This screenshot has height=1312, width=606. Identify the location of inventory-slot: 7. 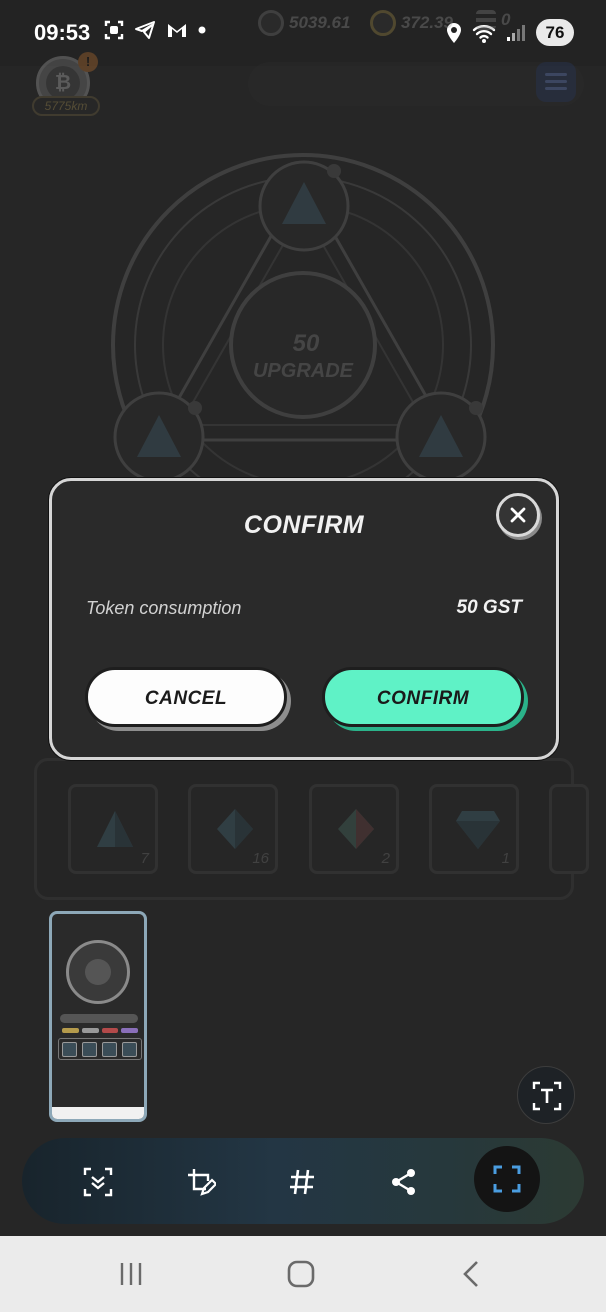
(113, 829).